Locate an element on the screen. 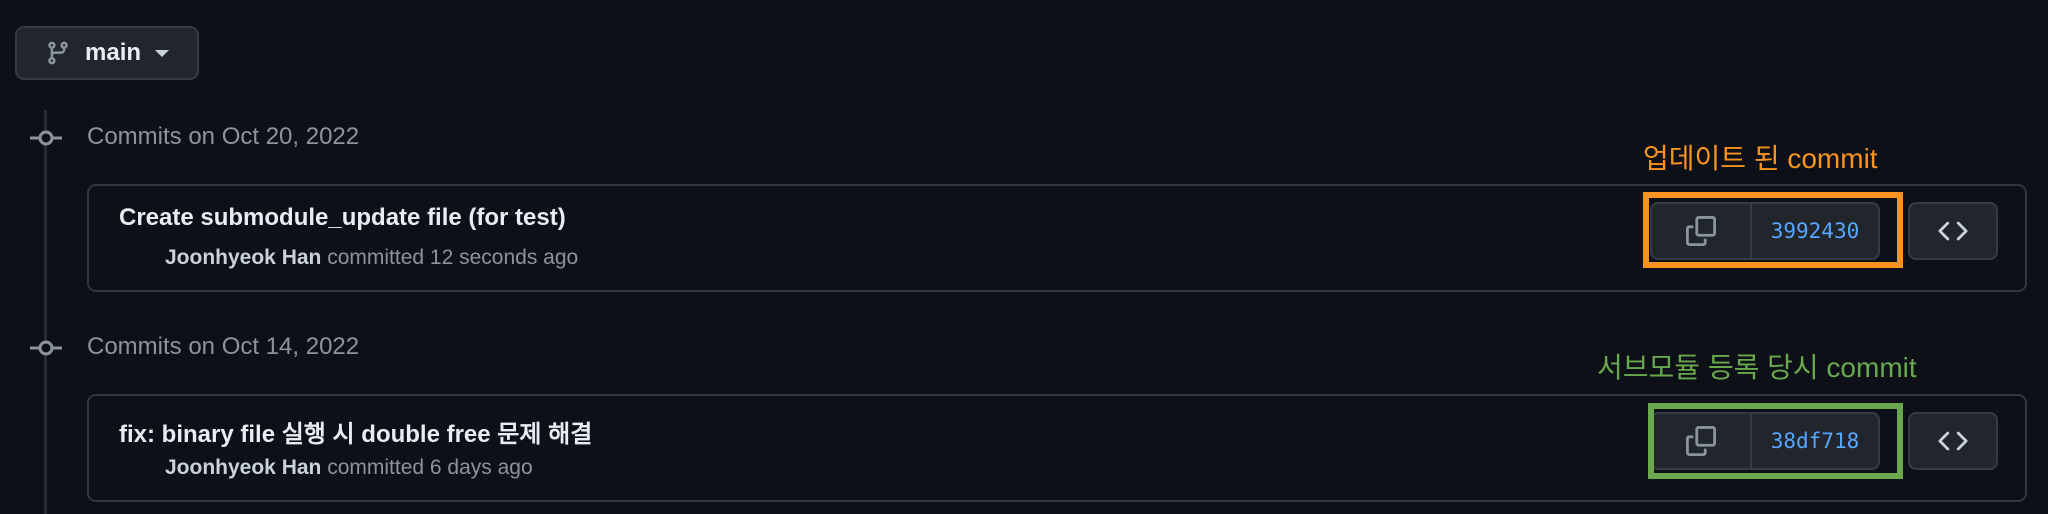 The width and height of the screenshot is (2048, 514). commit-time: 12 seconds ago is located at coordinates (504, 257).